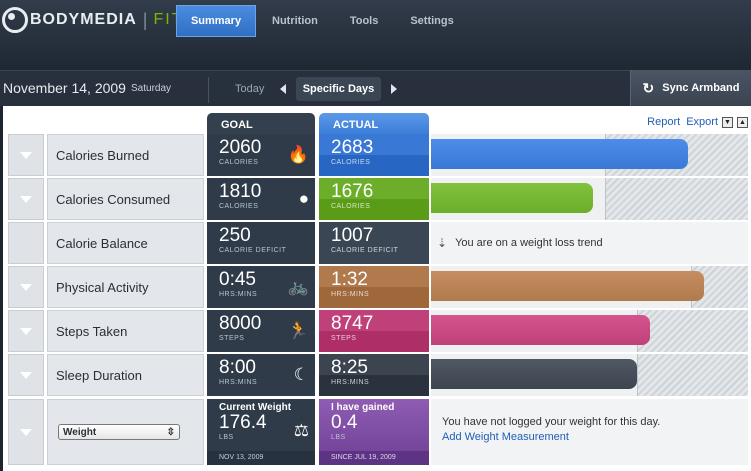 This screenshot has width=751, height=471. Describe the element at coordinates (298, 330) in the screenshot. I see `runner-icon: 🏃` at that location.